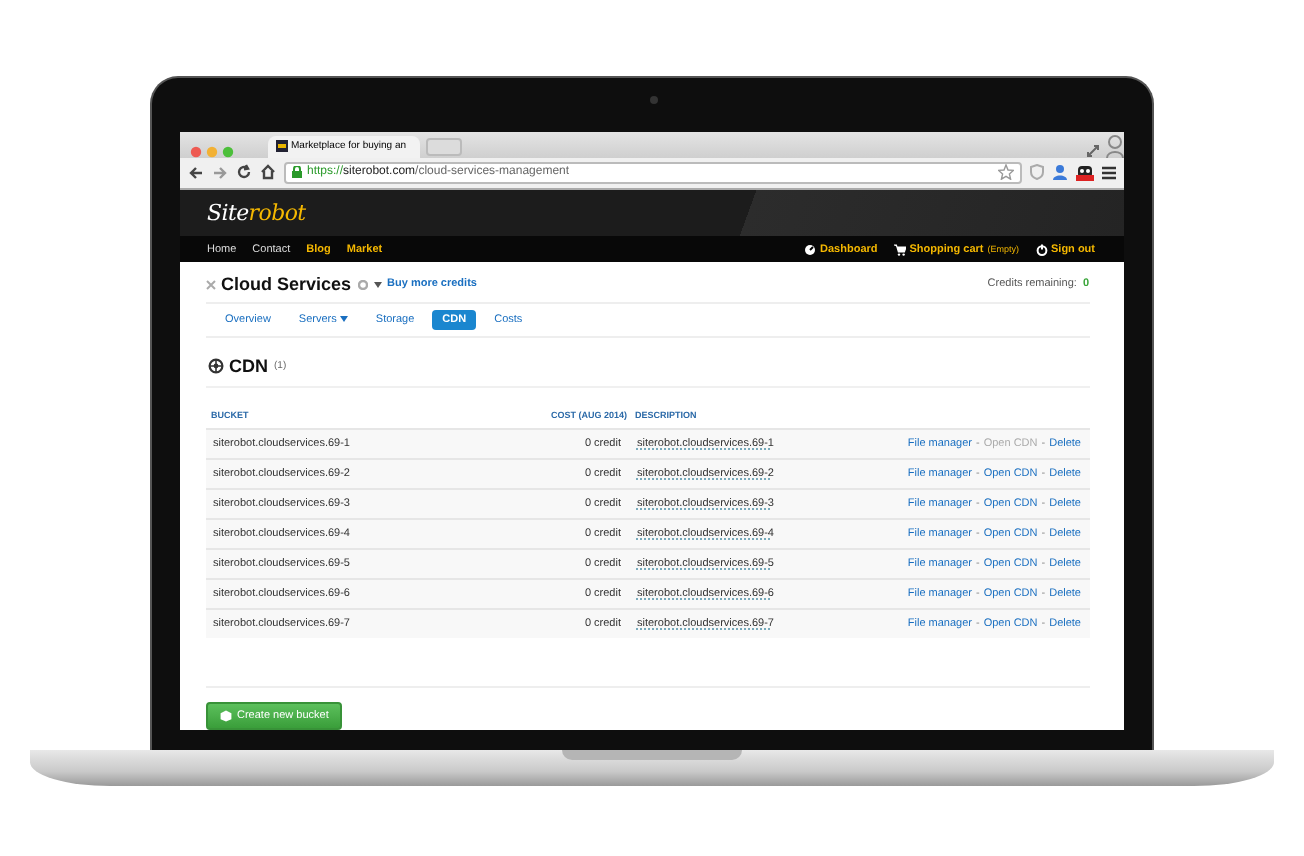  Describe the element at coordinates (219, 172) in the screenshot. I see `forward-icon` at that location.